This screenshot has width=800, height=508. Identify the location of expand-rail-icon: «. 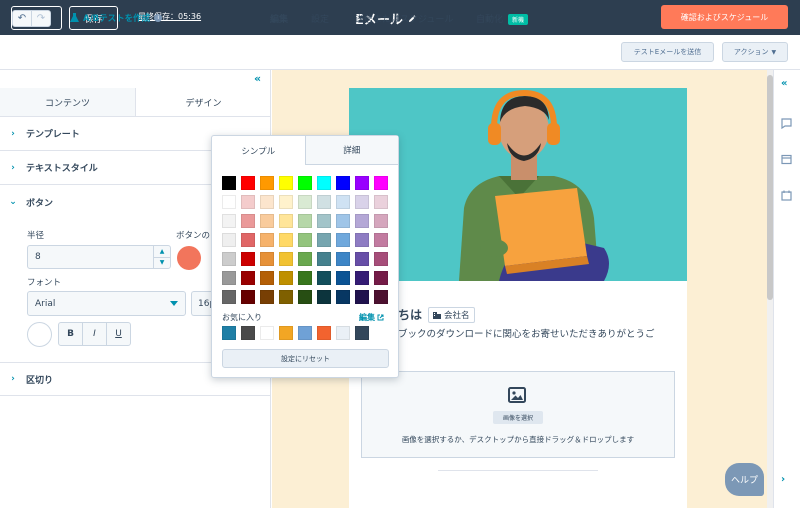
(786, 83).